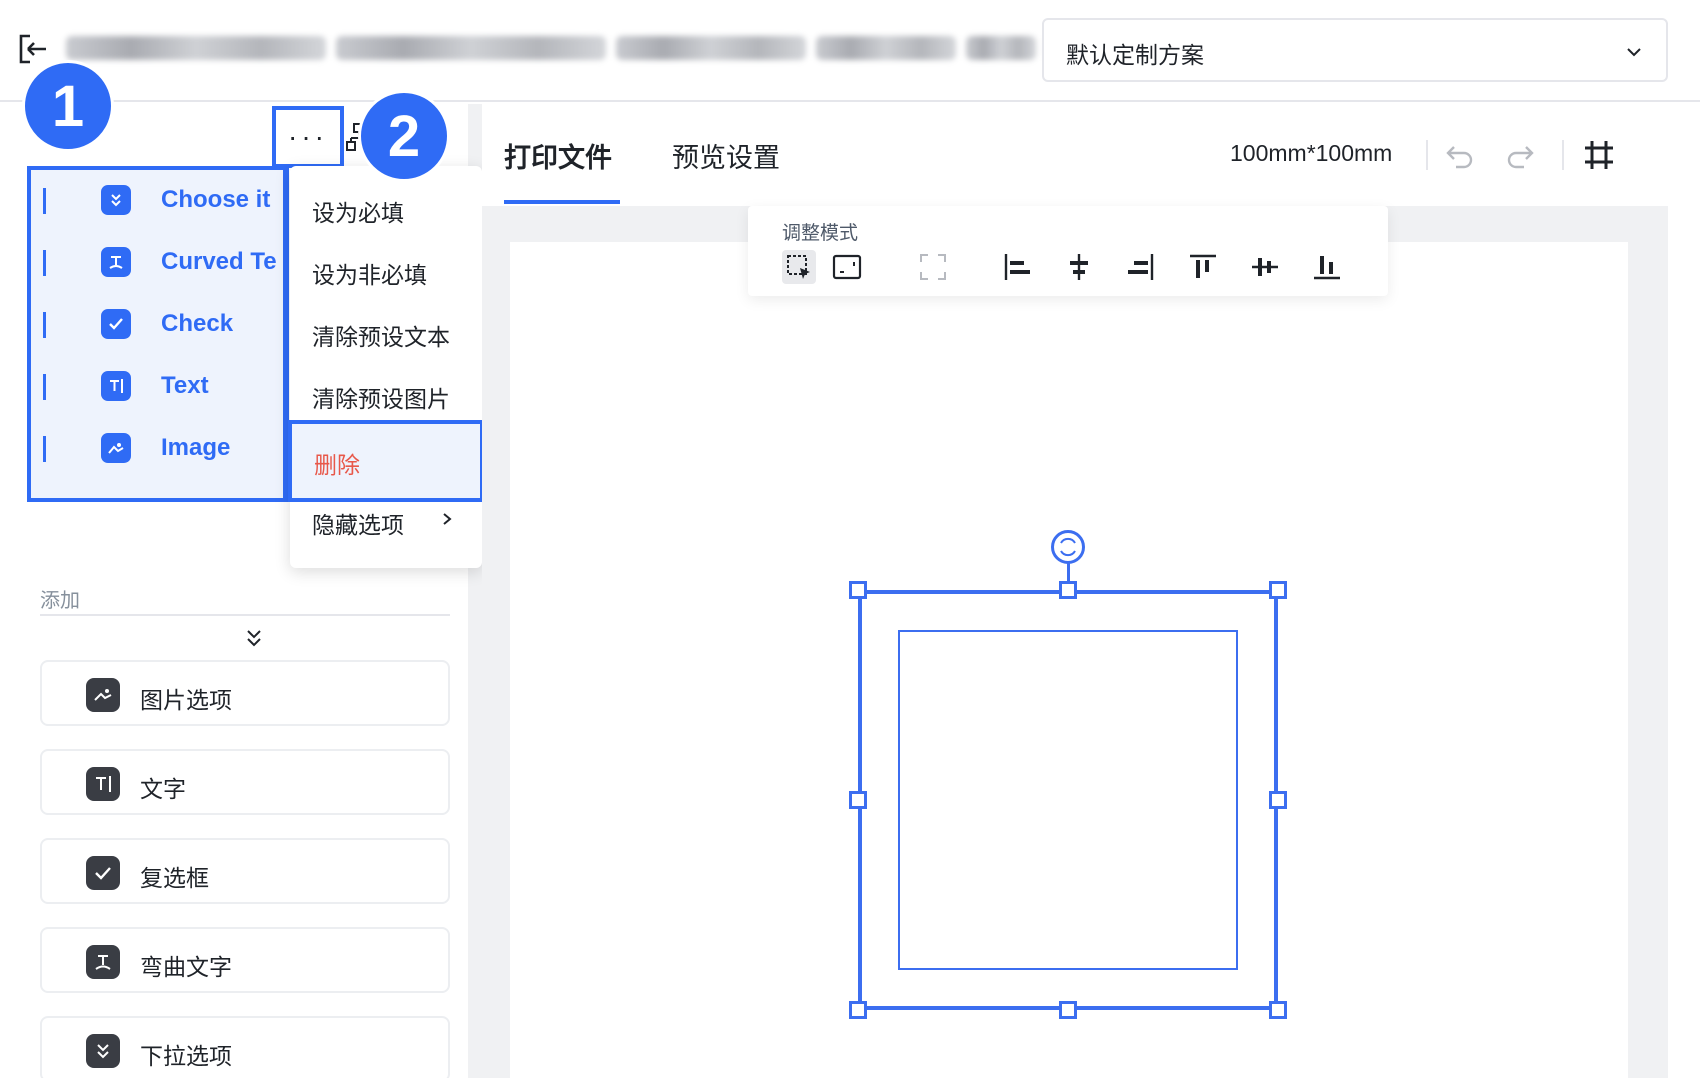 The width and height of the screenshot is (1700, 1078). I want to click on back-exit-icon, so click(33, 49).